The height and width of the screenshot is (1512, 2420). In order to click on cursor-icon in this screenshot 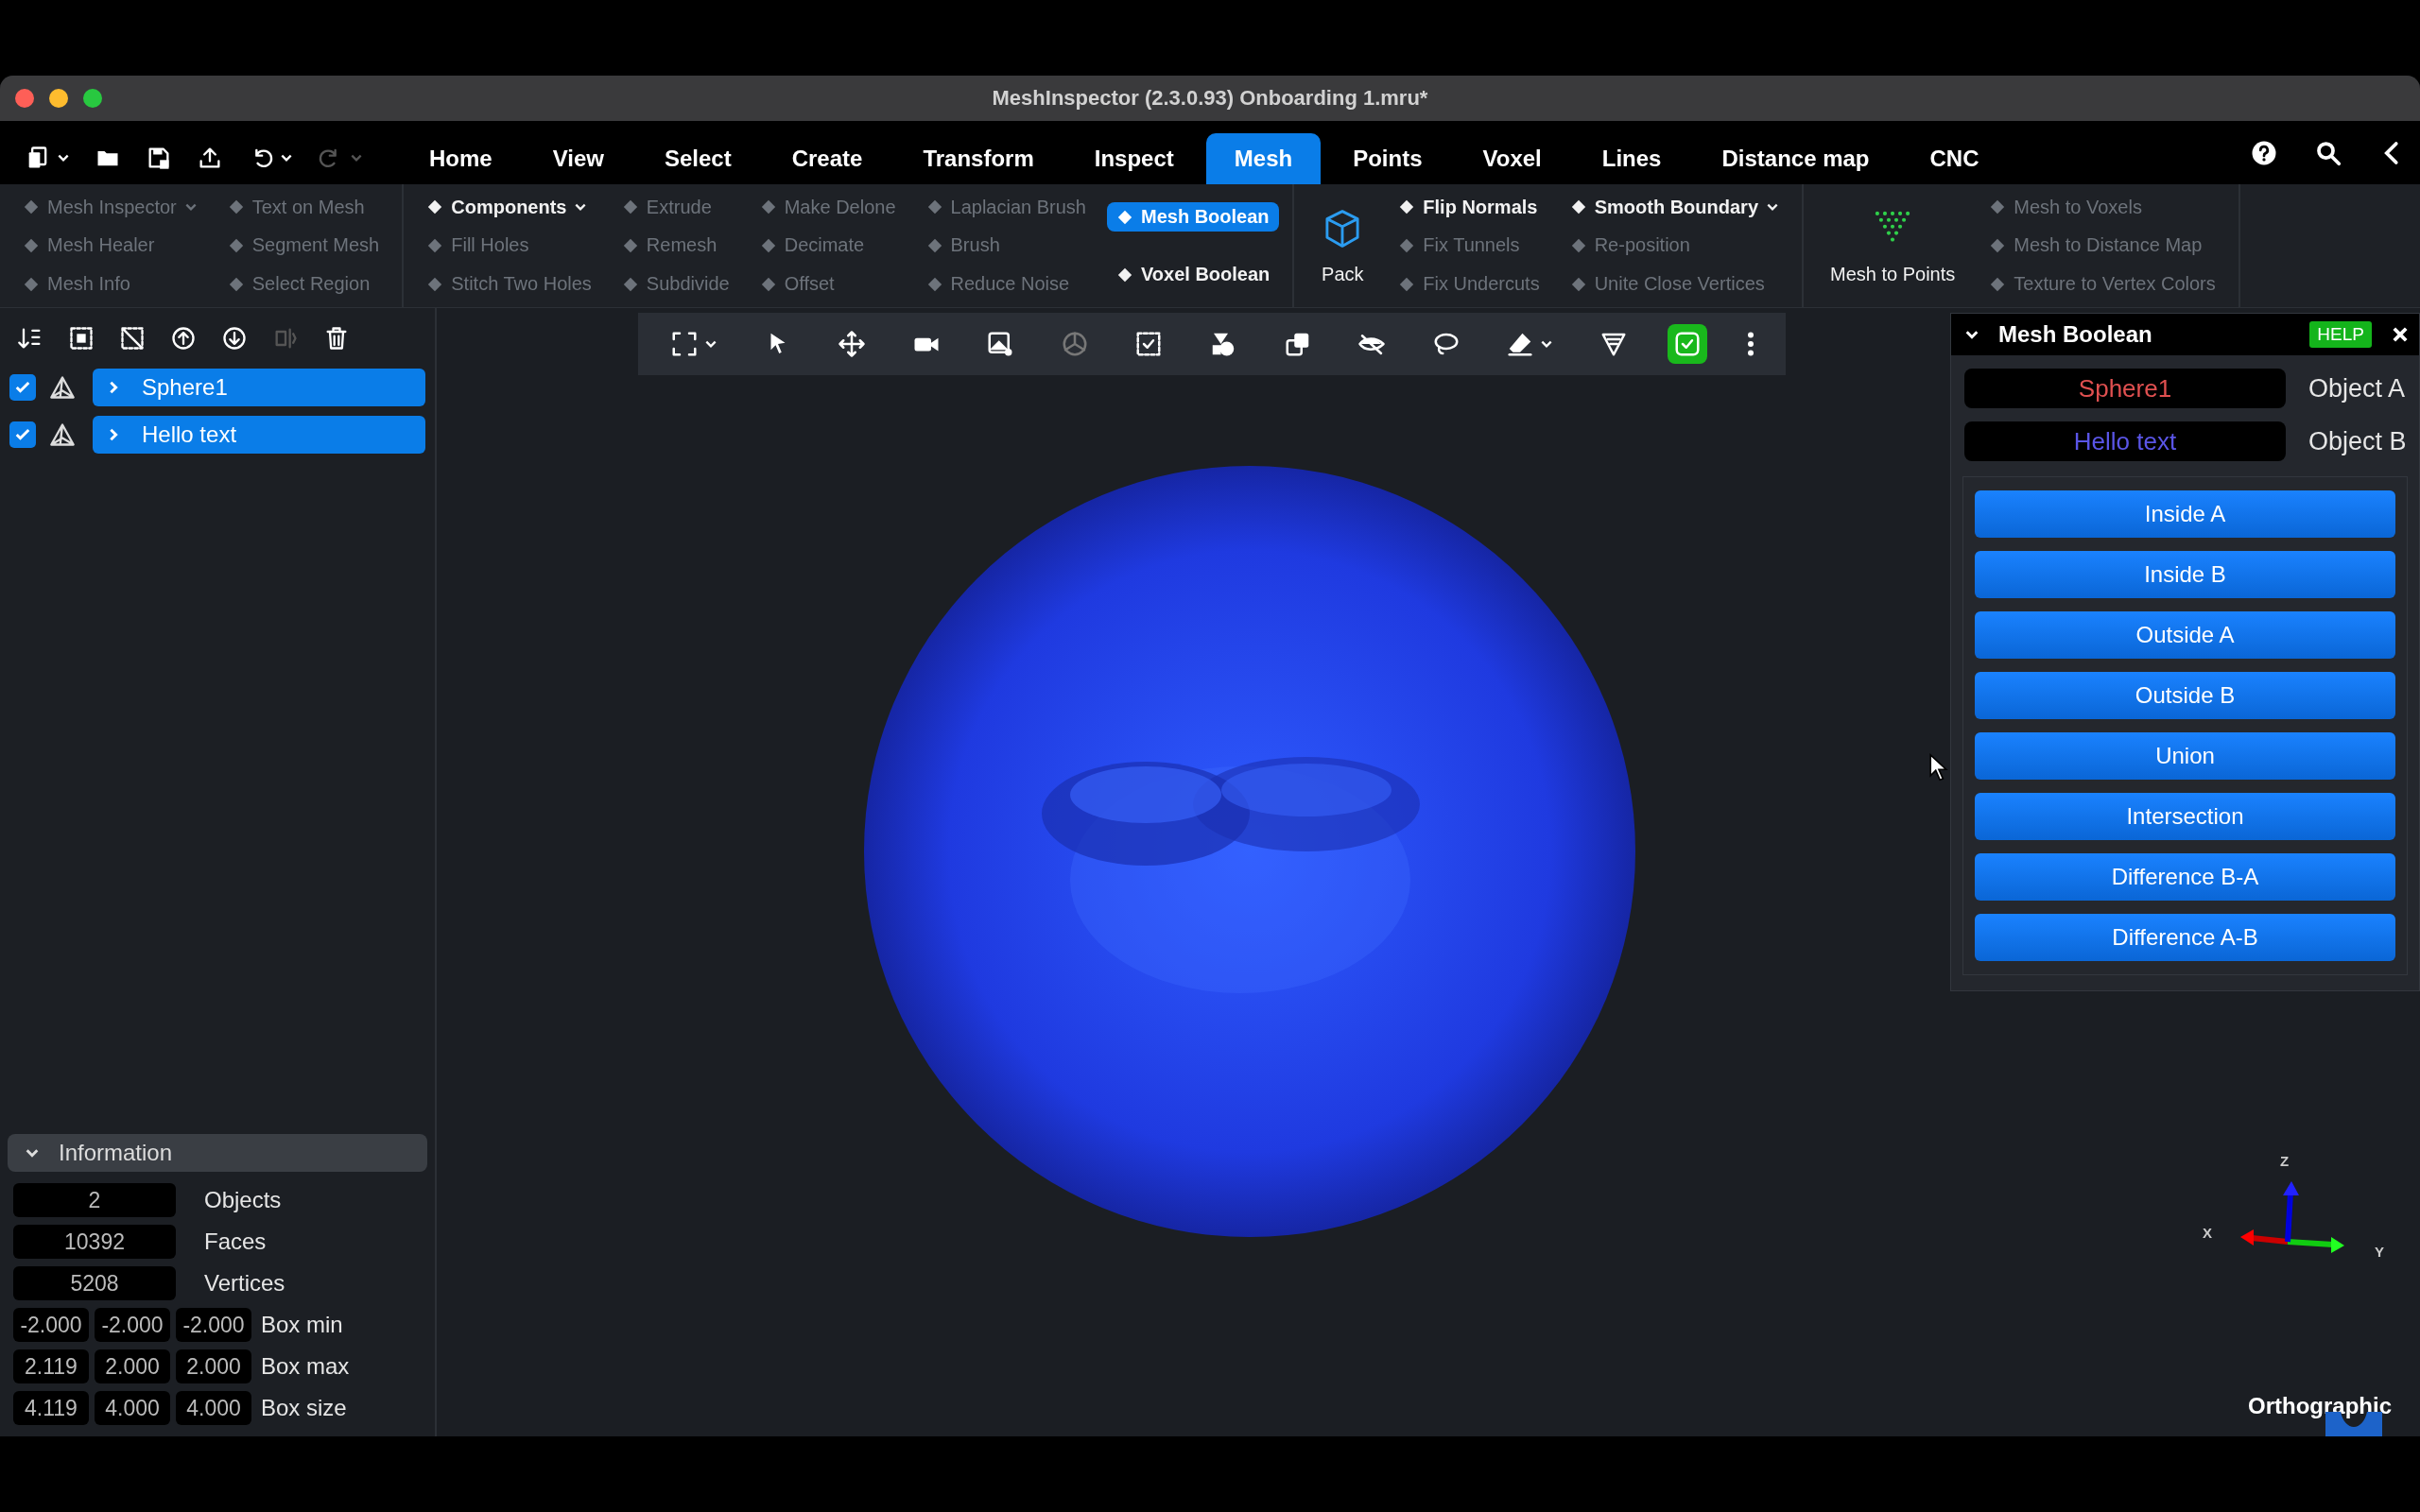, I will do `click(1938, 767)`.